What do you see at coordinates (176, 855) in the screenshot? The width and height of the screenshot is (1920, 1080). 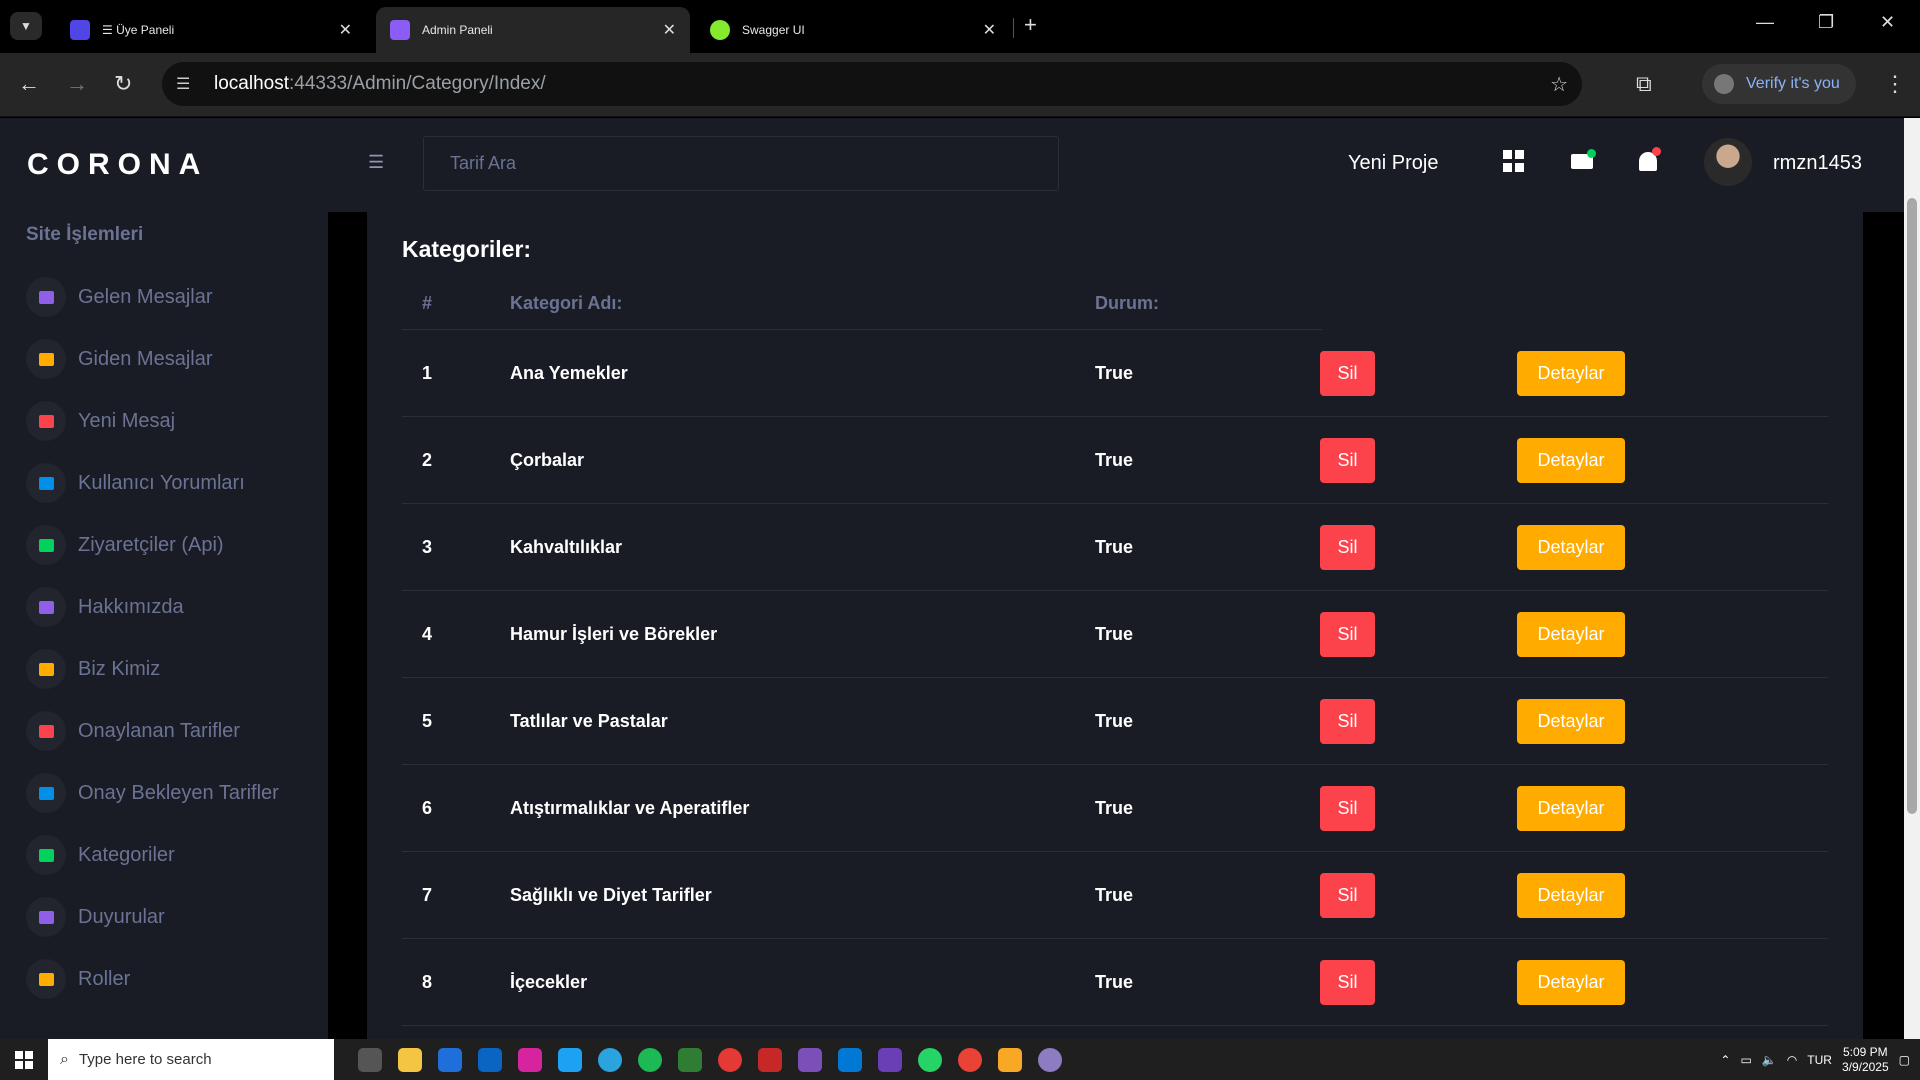 I see `sidebar-item: Kategoriler` at bounding box center [176, 855].